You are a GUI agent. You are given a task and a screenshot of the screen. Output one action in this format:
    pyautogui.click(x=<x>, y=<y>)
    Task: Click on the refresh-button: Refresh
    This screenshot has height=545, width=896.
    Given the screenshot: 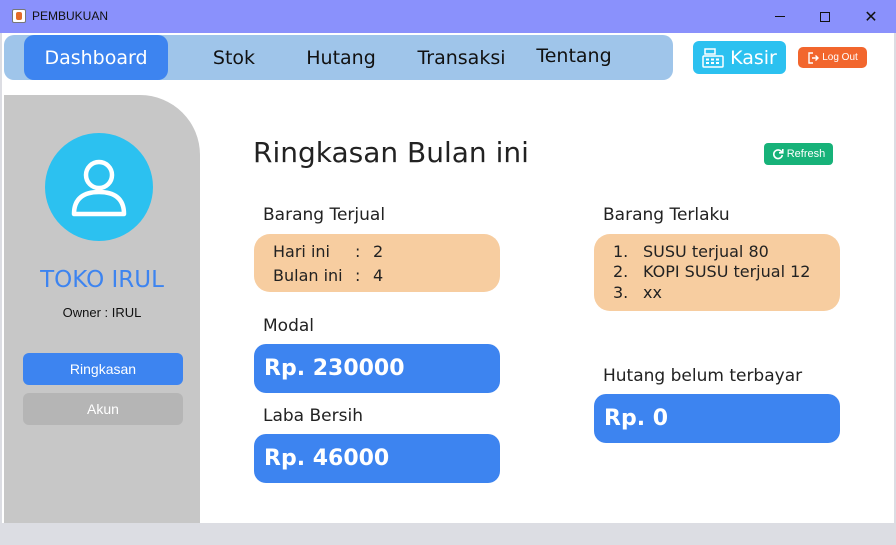 What is the action you would take?
    pyautogui.click(x=798, y=154)
    